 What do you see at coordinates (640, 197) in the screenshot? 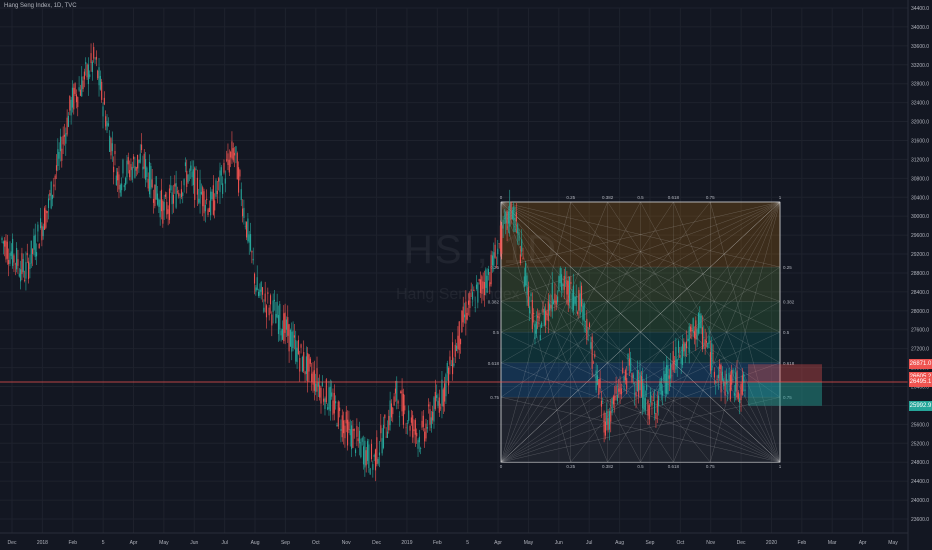
I see `gann-level-label: 0.5` at bounding box center [640, 197].